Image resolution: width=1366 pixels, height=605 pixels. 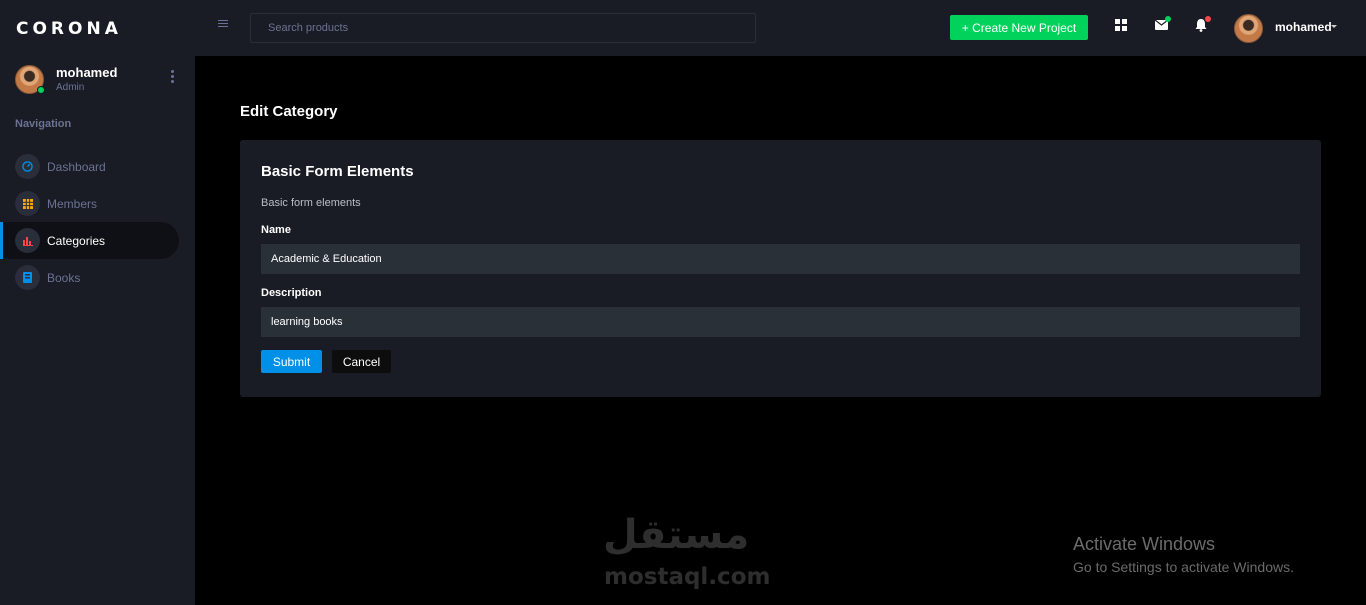 What do you see at coordinates (1303, 27) in the screenshot?
I see `user-menu-name: mohamed` at bounding box center [1303, 27].